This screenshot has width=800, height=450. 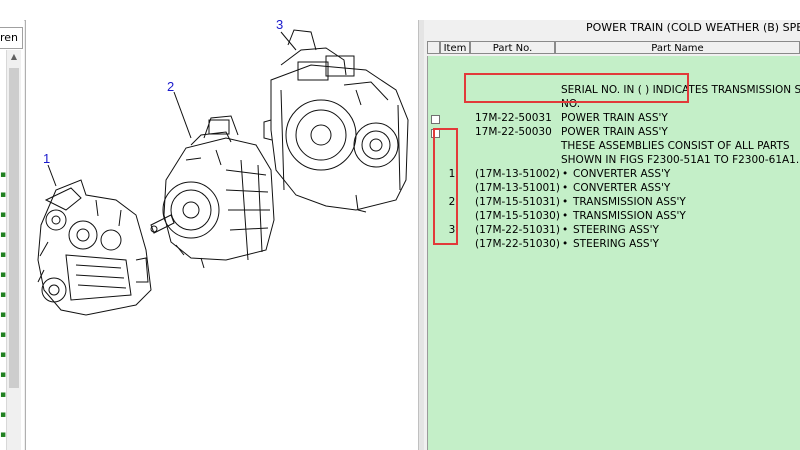 I want to click on table-row: 17M-22-50030 POWER TRAIN ASS'Y, so click(x=614, y=133).